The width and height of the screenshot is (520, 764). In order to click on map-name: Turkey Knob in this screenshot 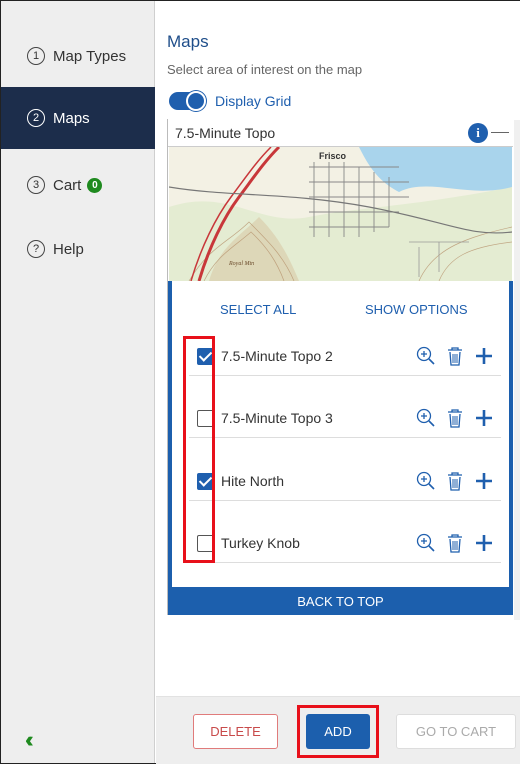, I will do `click(260, 543)`.